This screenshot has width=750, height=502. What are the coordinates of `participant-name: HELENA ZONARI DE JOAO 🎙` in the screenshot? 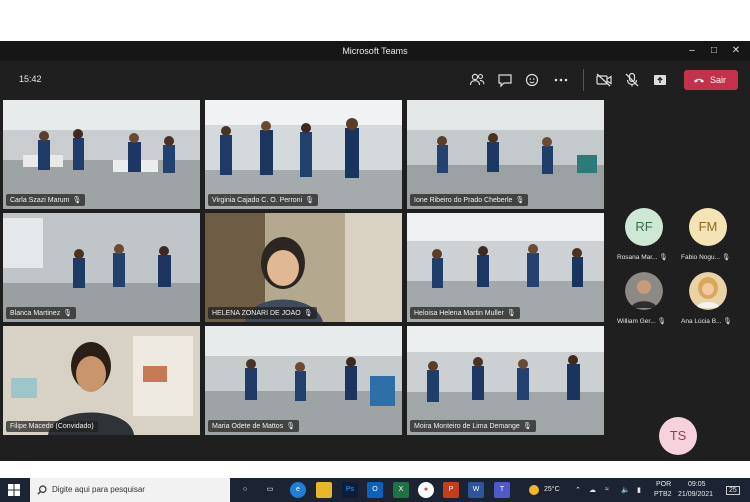 It's located at (262, 313).